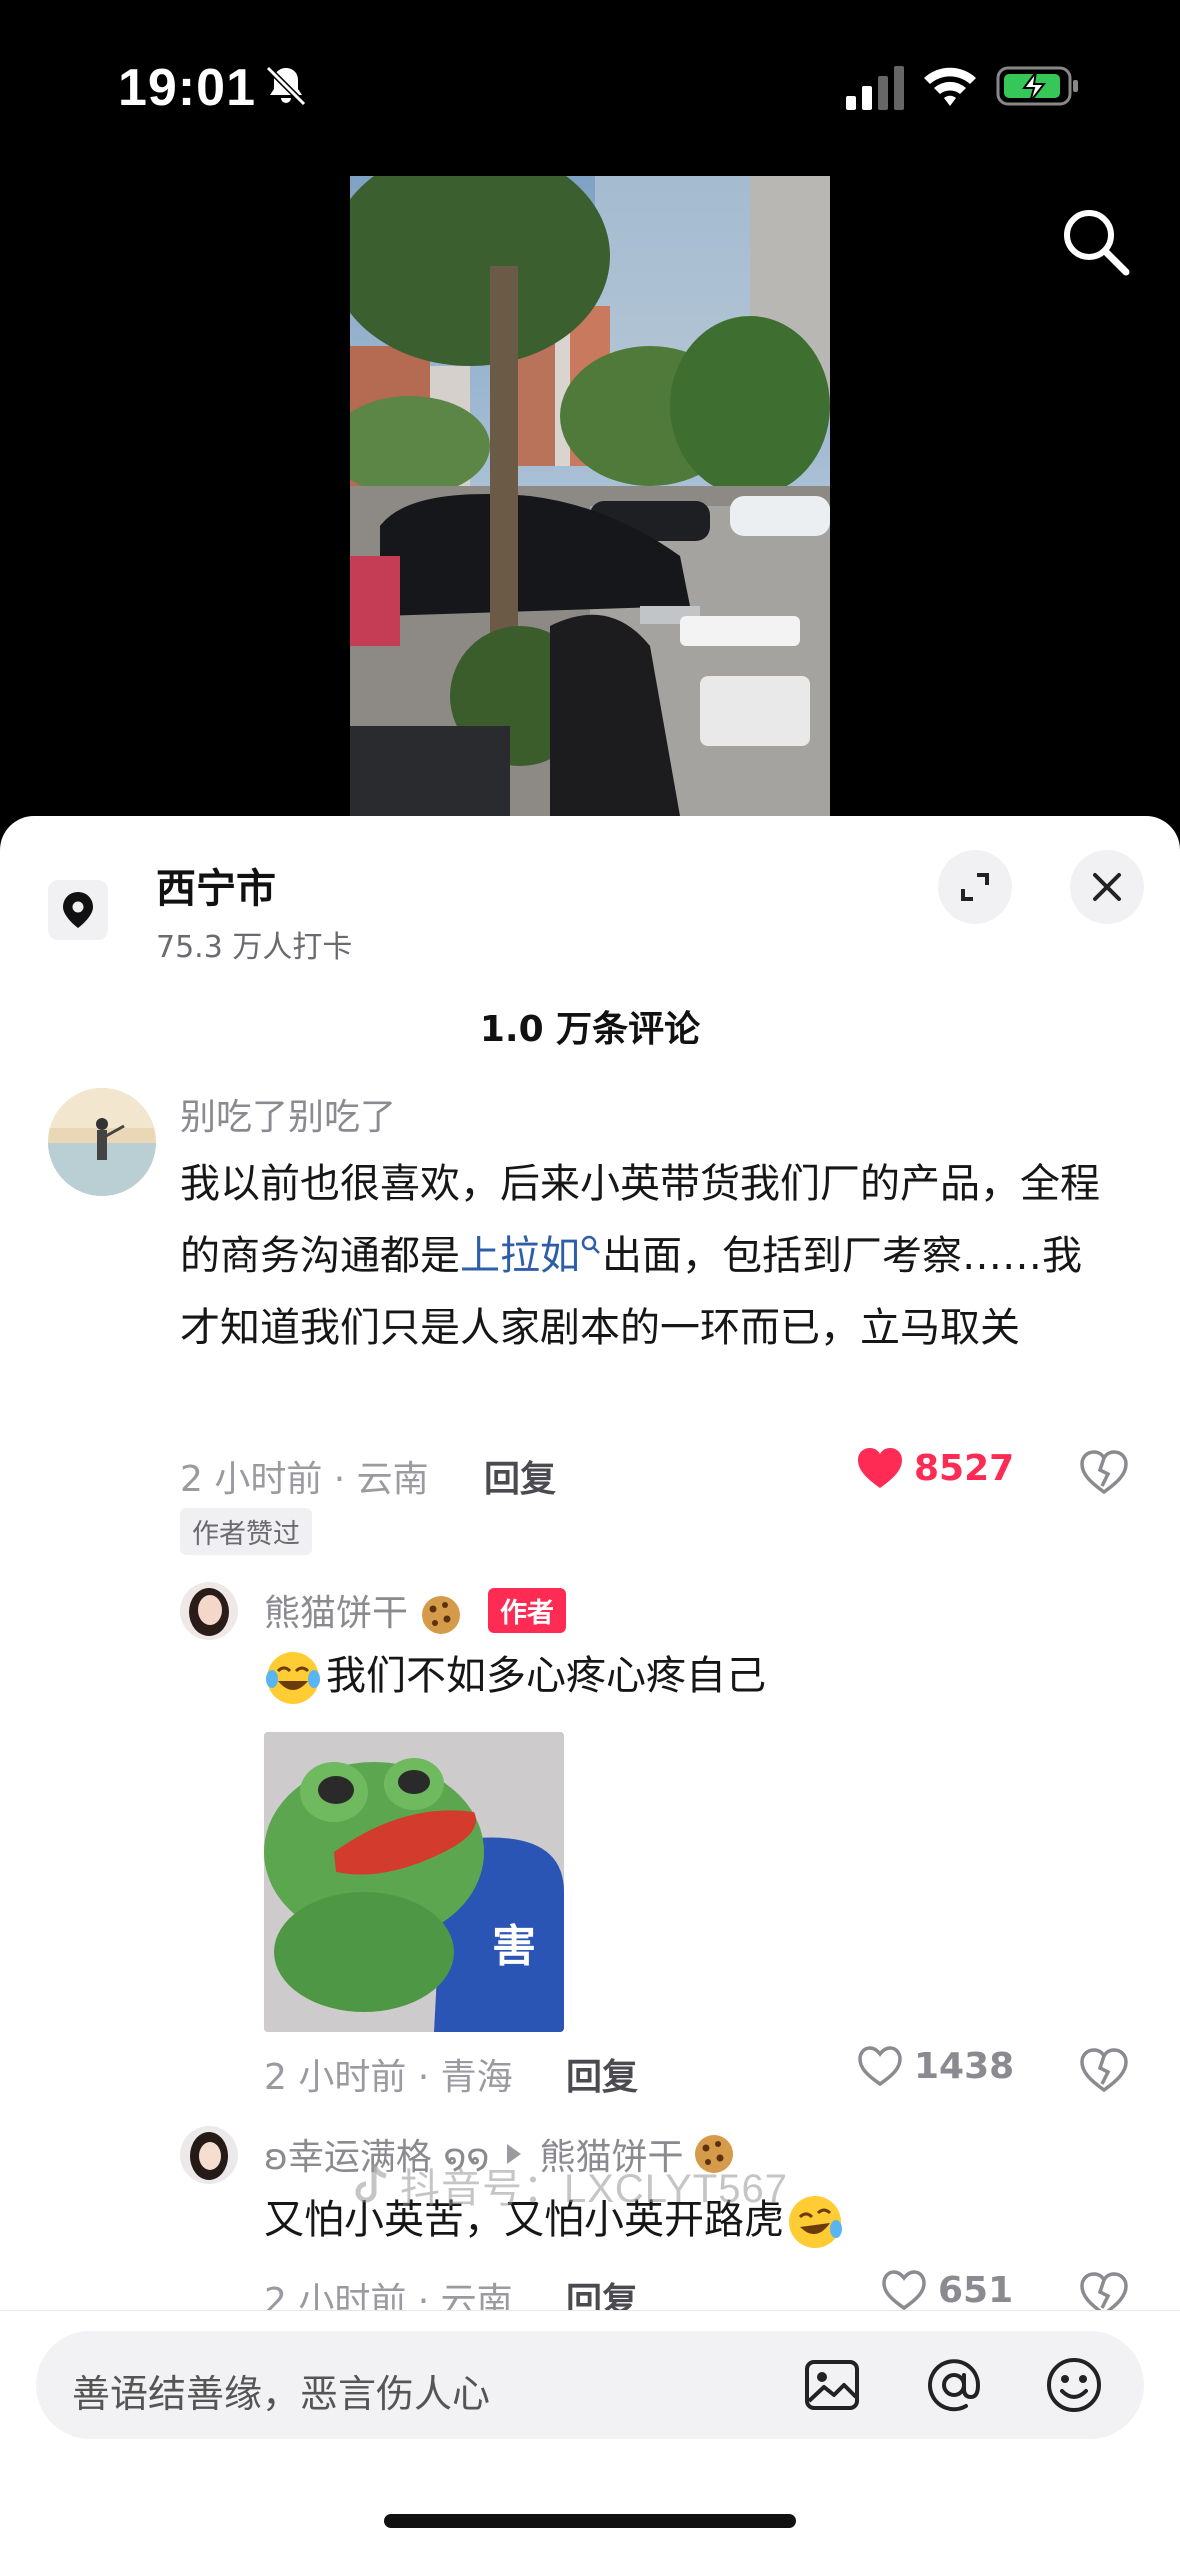  Describe the element at coordinates (570, 2185) in the screenshot. I see `watermark: 抖音号：LXCLYT567` at that location.